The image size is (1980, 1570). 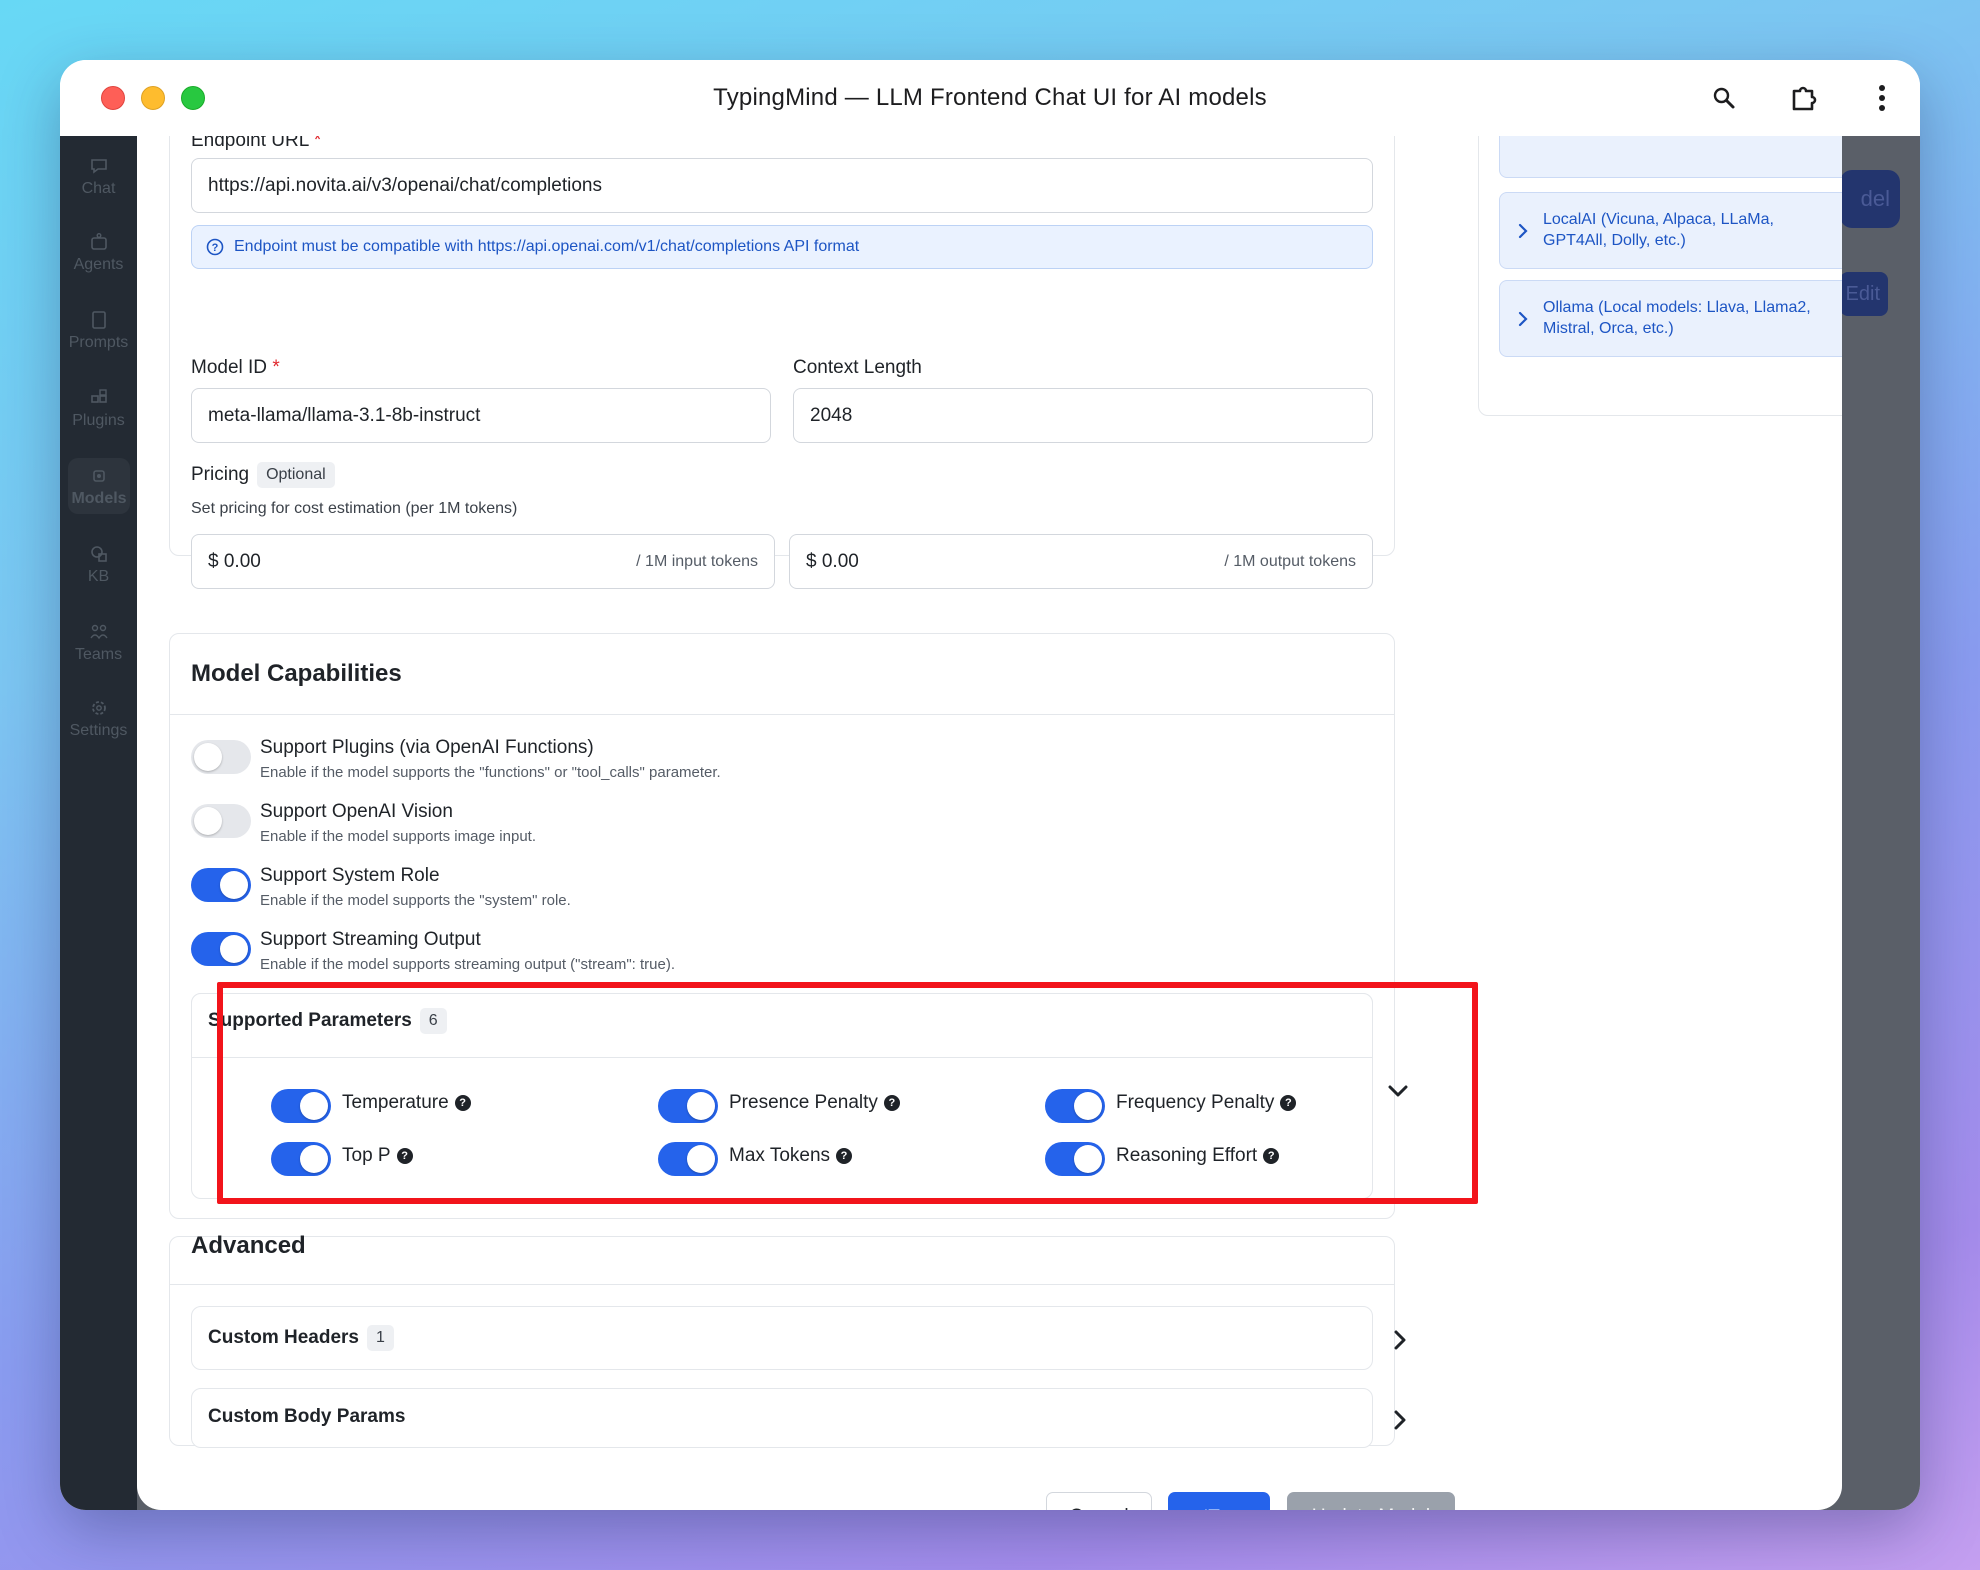 I want to click on settings-icon, so click(x=98, y=708).